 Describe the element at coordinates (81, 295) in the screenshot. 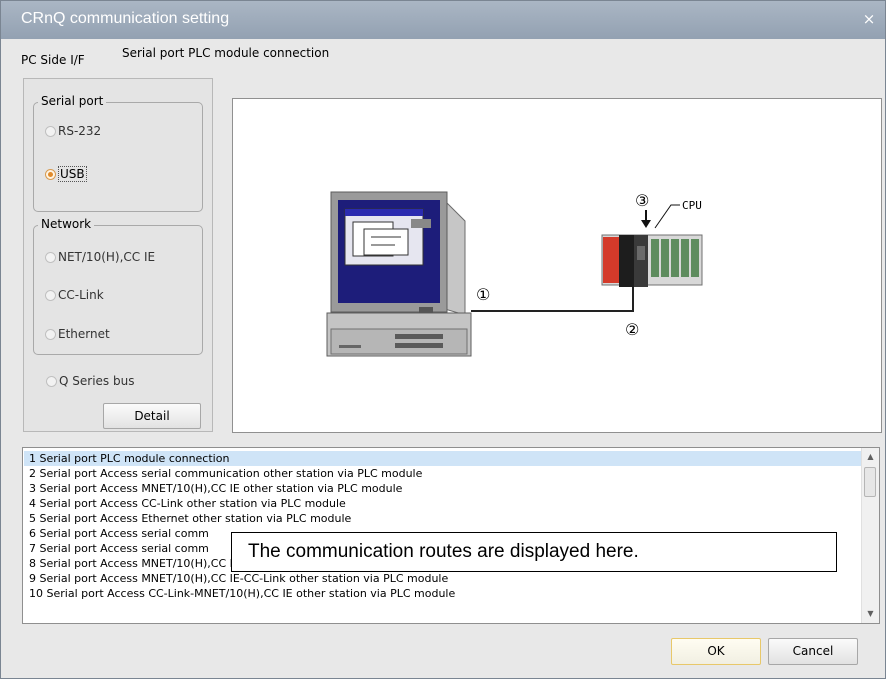

I see `radio-cc-link-label: CC-Link` at that location.